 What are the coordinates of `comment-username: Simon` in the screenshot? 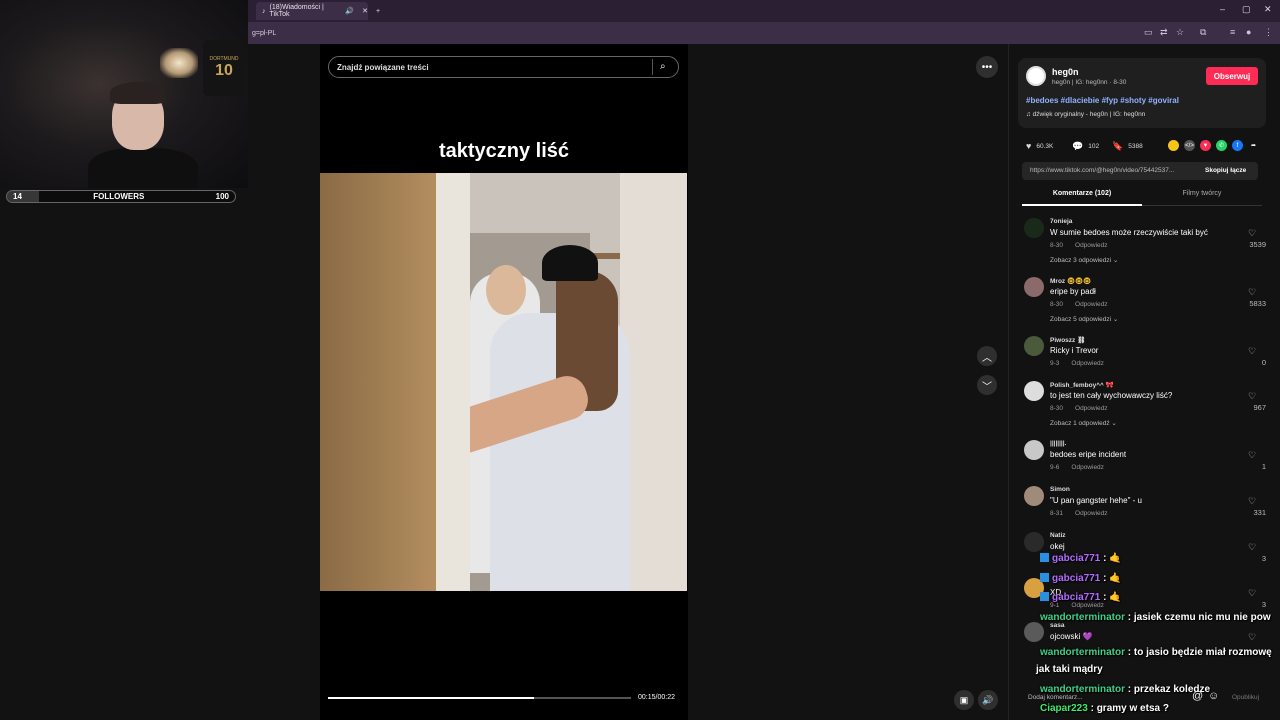 It's located at (1060, 489).